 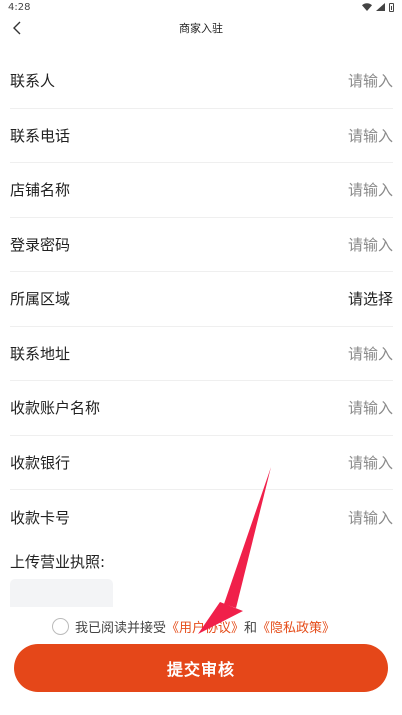 What do you see at coordinates (370, 353) in the screenshot?
I see `contact-address-input: 请输入` at bounding box center [370, 353].